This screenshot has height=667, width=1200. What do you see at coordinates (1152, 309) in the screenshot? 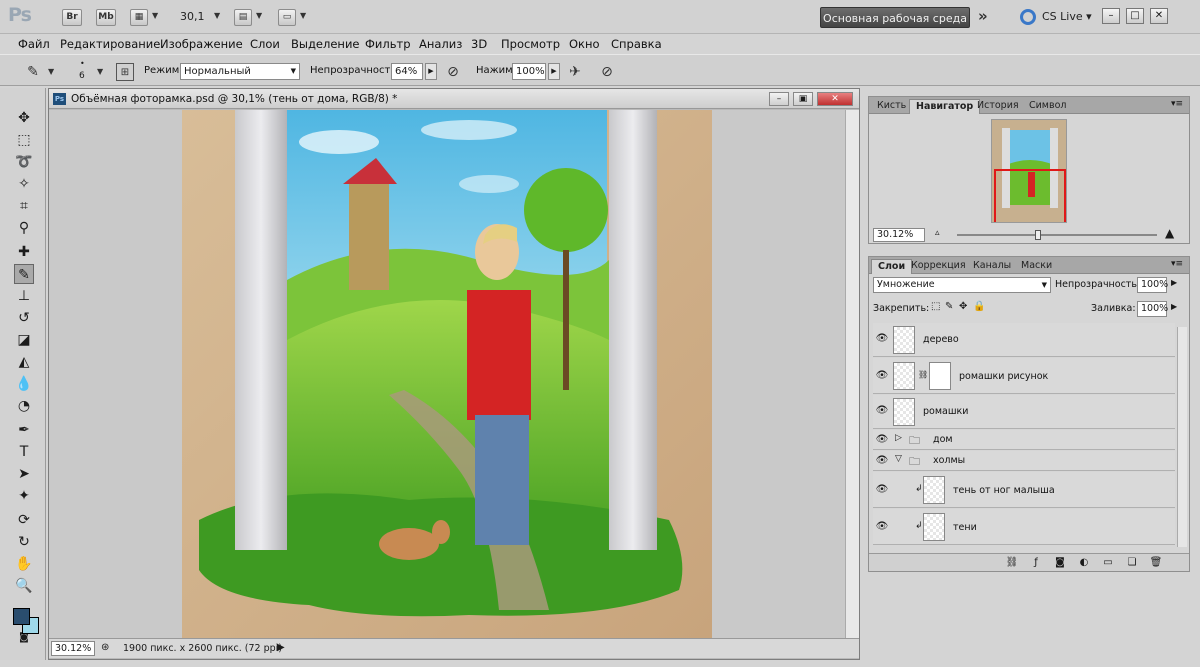
I see `fill-input: 100%` at bounding box center [1152, 309].